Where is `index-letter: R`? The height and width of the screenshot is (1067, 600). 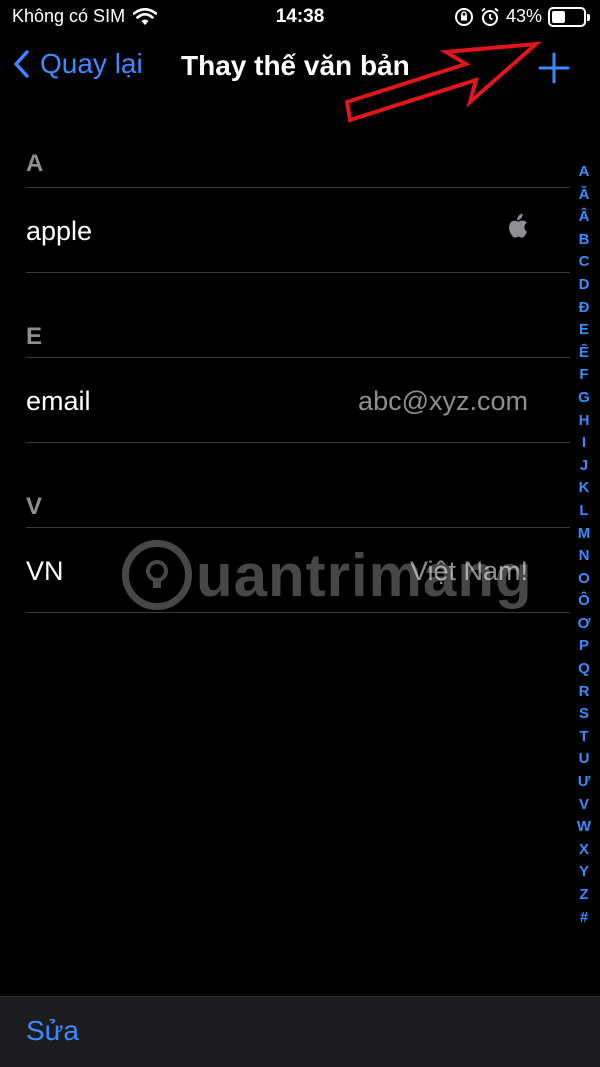 index-letter: R is located at coordinates (584, 692).